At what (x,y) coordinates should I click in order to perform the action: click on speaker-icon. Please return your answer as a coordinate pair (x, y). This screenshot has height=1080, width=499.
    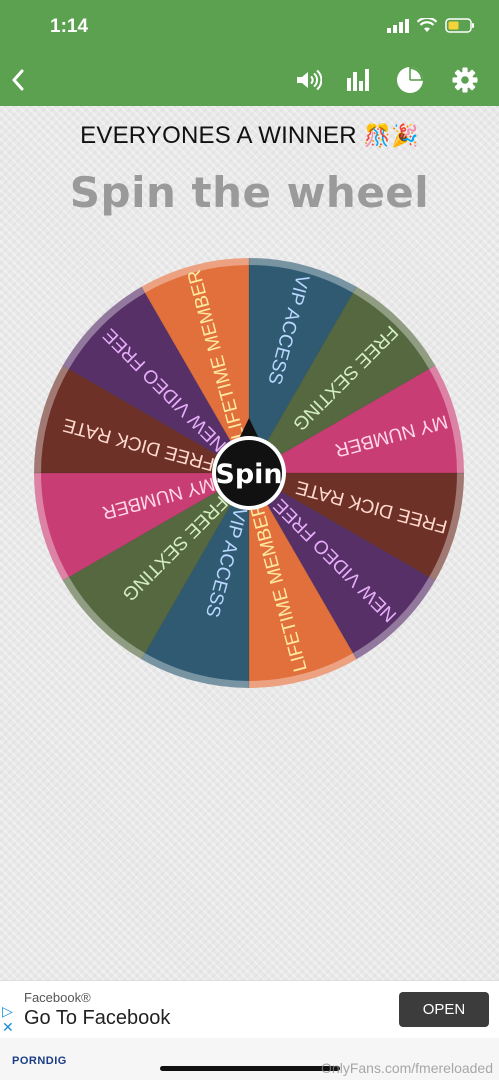
    Looking at the image, I should click on (309, 80).